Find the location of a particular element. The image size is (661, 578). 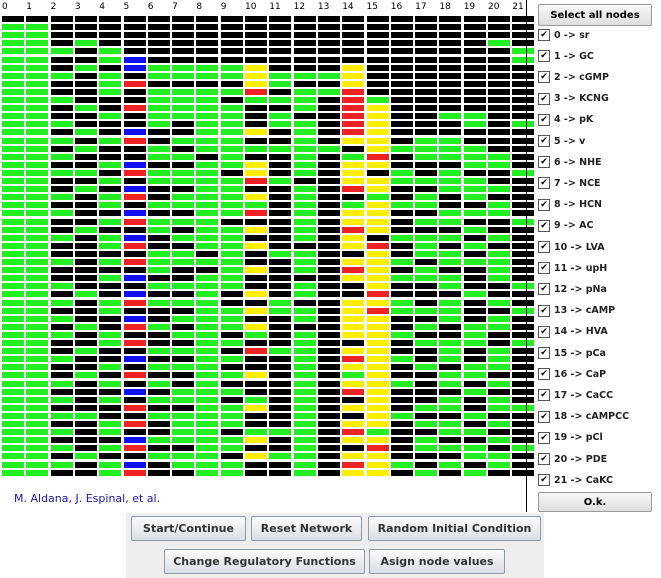

node-row: ✔ 8 -> HCN is located at coordinates (570, 205).